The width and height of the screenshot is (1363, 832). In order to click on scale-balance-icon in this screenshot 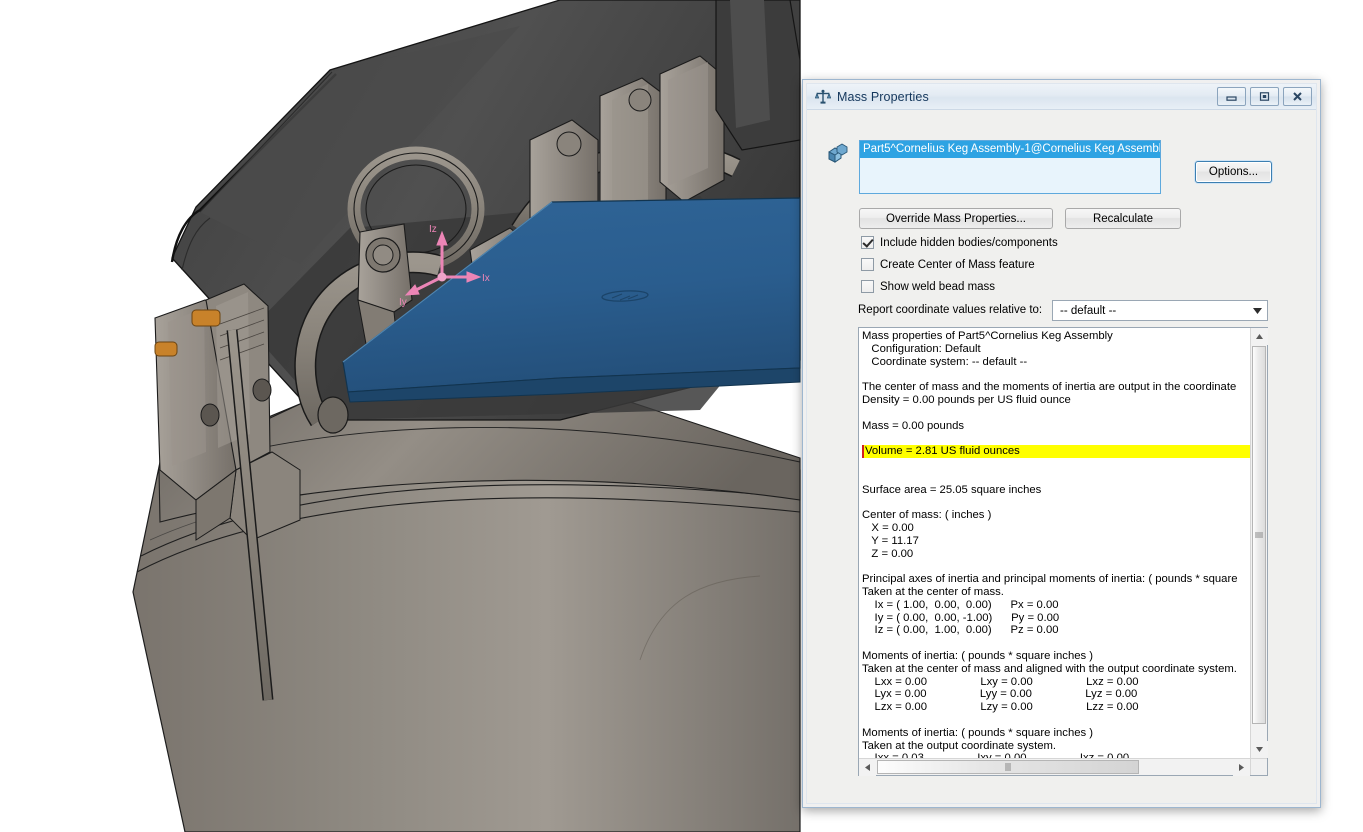, I will do `click(823, 97)`.